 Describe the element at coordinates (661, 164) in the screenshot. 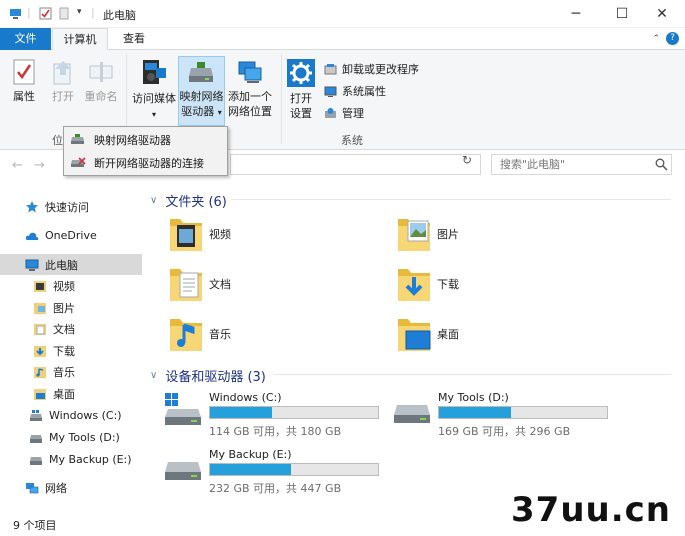

I see `search-icon` at that location.